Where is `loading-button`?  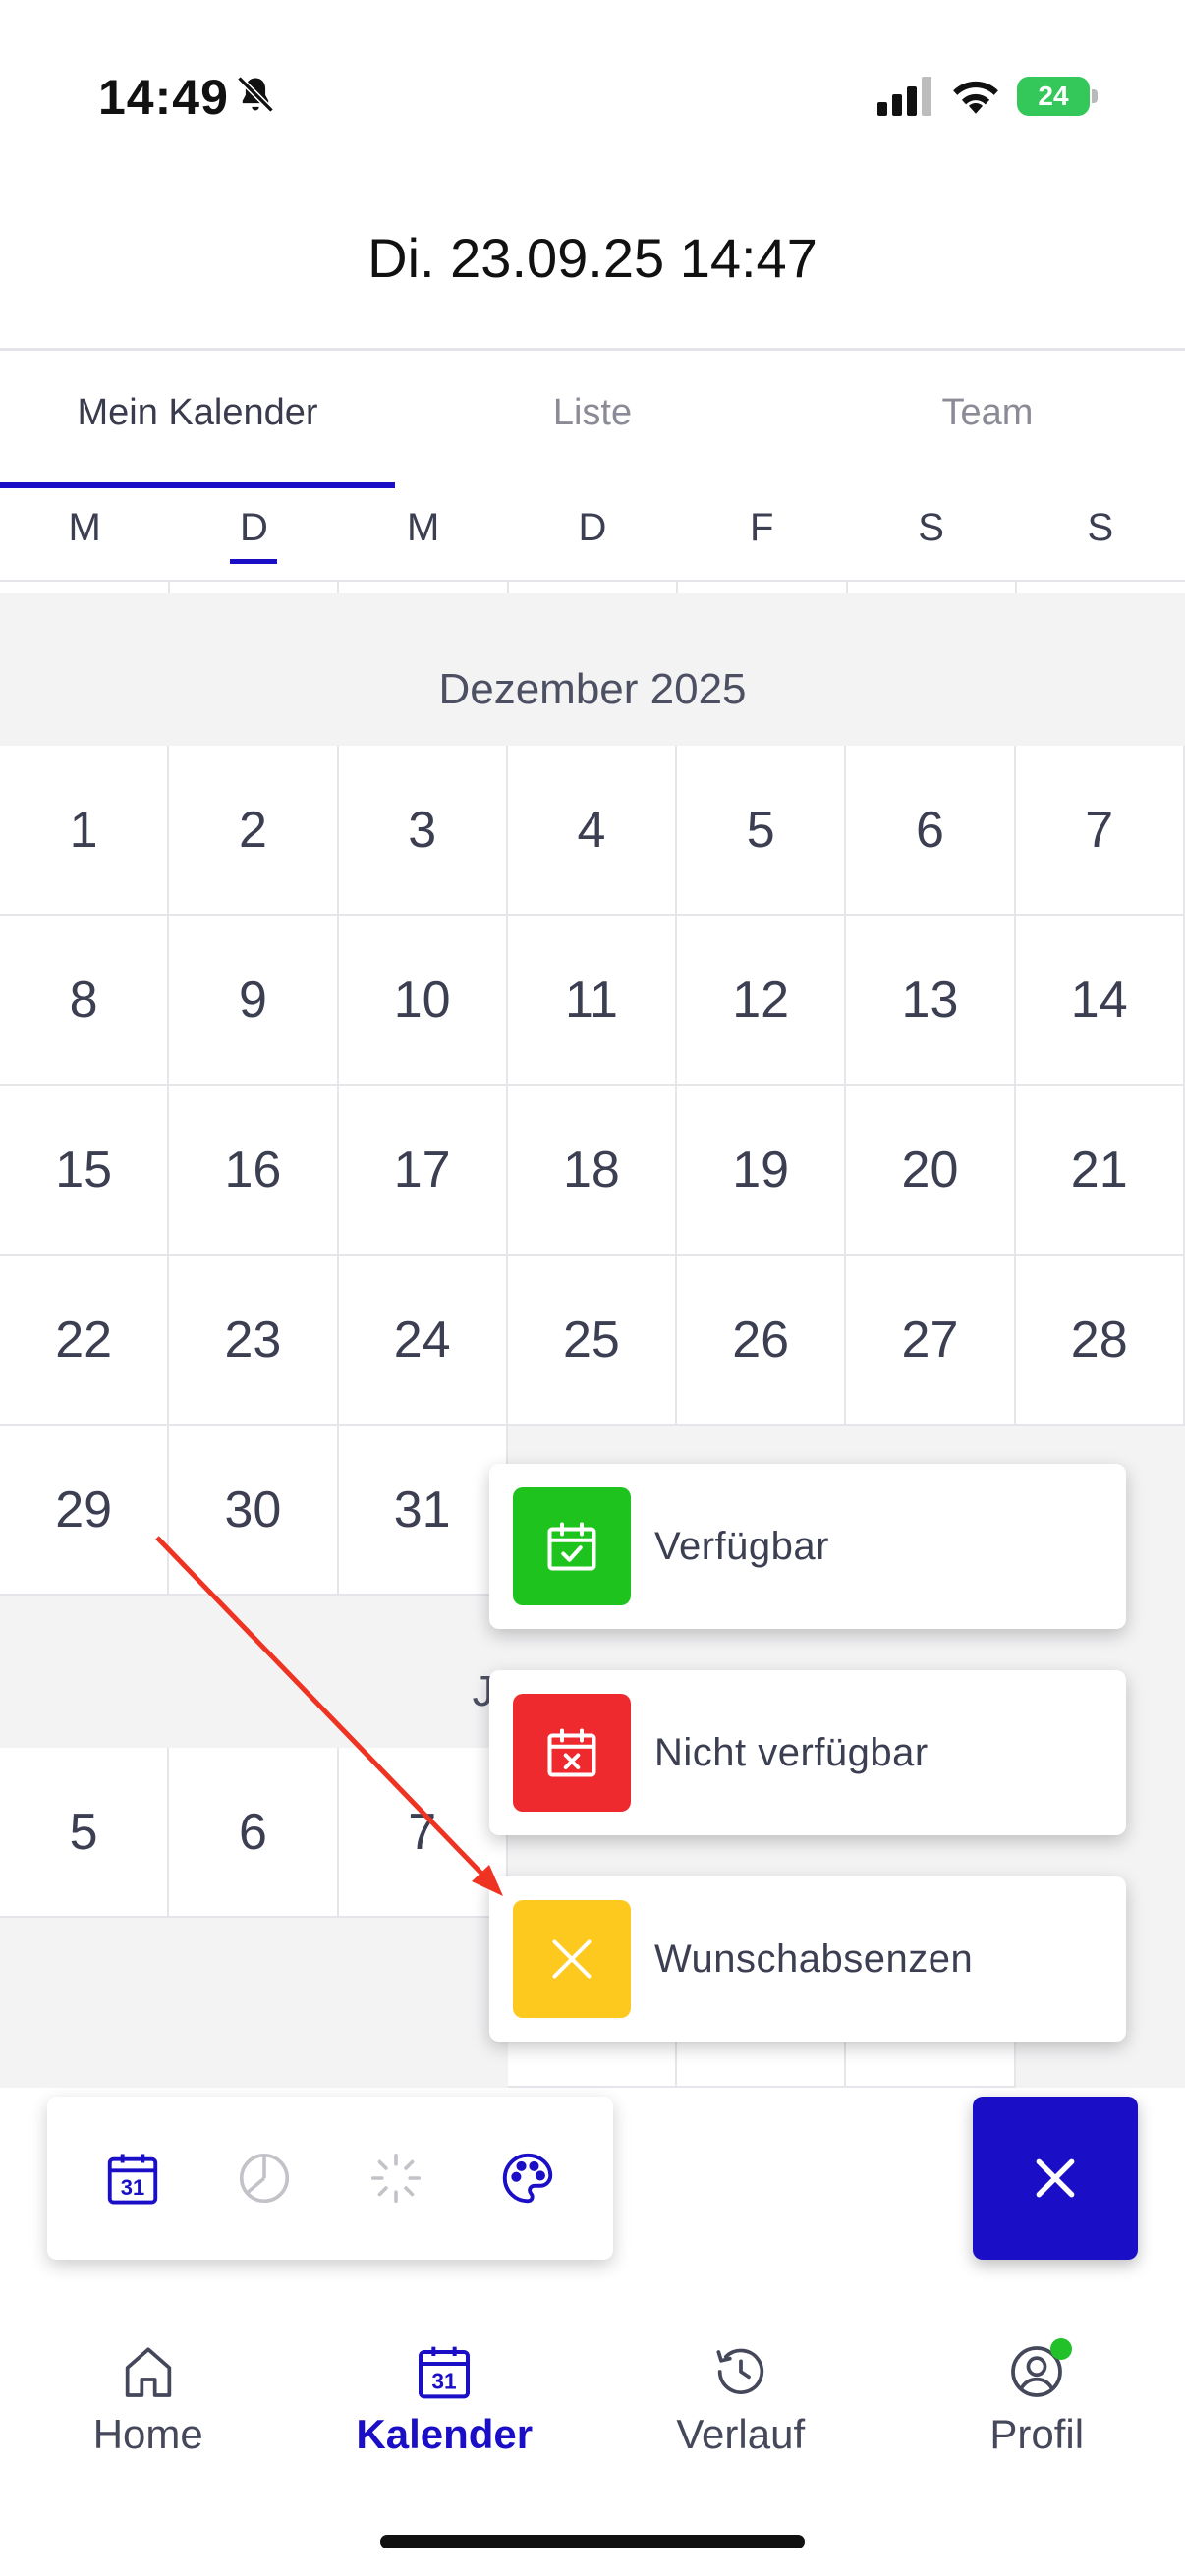
loading-button is located at coordinates (396, 2178).